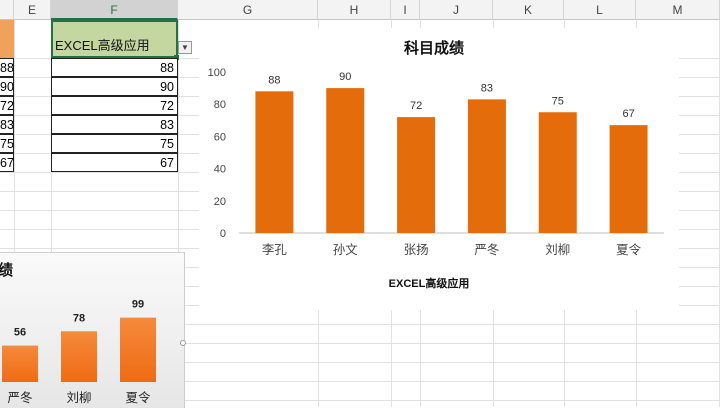  What do you see at coordinates (114, 143) in the screenshot?
I see `cell-f-value: 75` at bounding box center [114, 143].